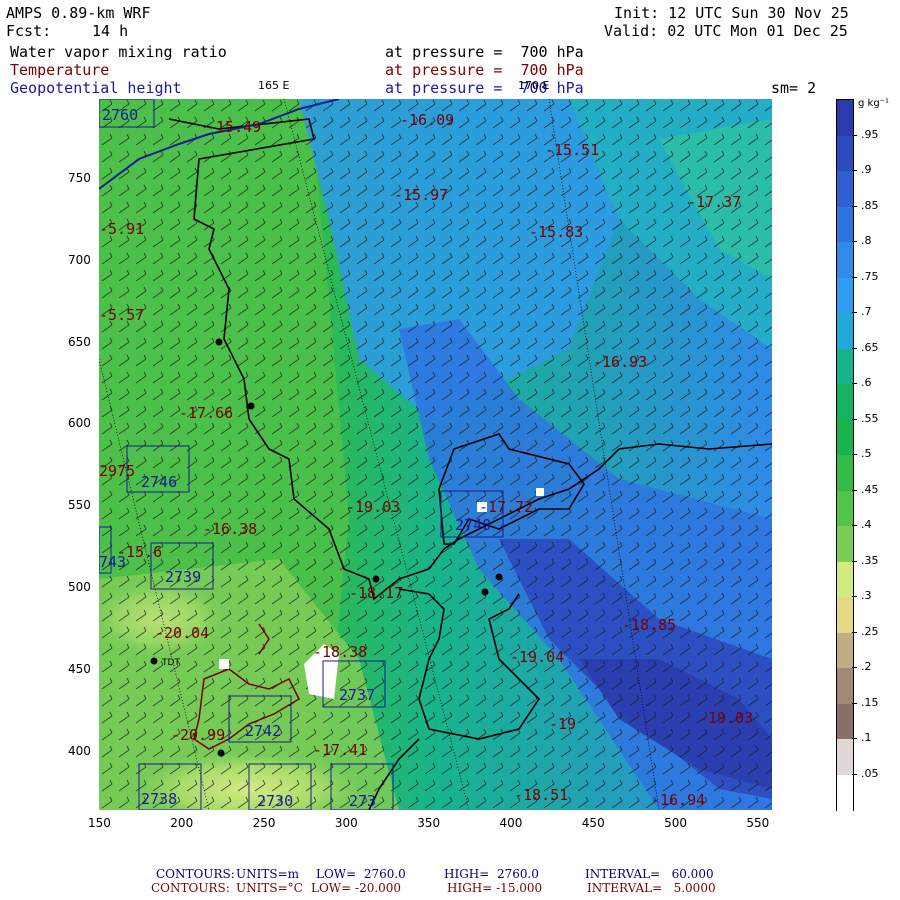 The width and height of the screenshot is (900, 900). Describe the element at coordinates (234, 127) in the screenshot. I see `temp-label: -15.49` at that location.